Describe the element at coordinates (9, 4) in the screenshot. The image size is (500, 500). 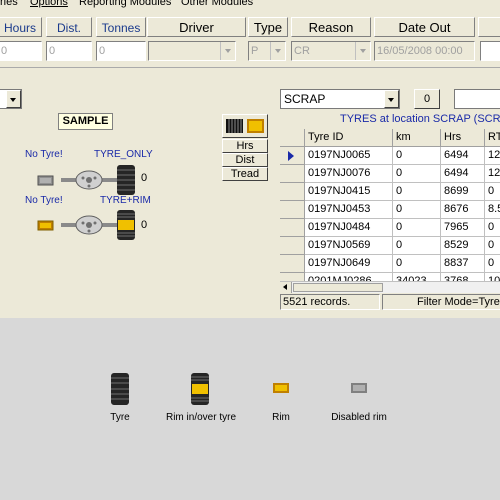
I see `menu-item-ries: ries` at that location.